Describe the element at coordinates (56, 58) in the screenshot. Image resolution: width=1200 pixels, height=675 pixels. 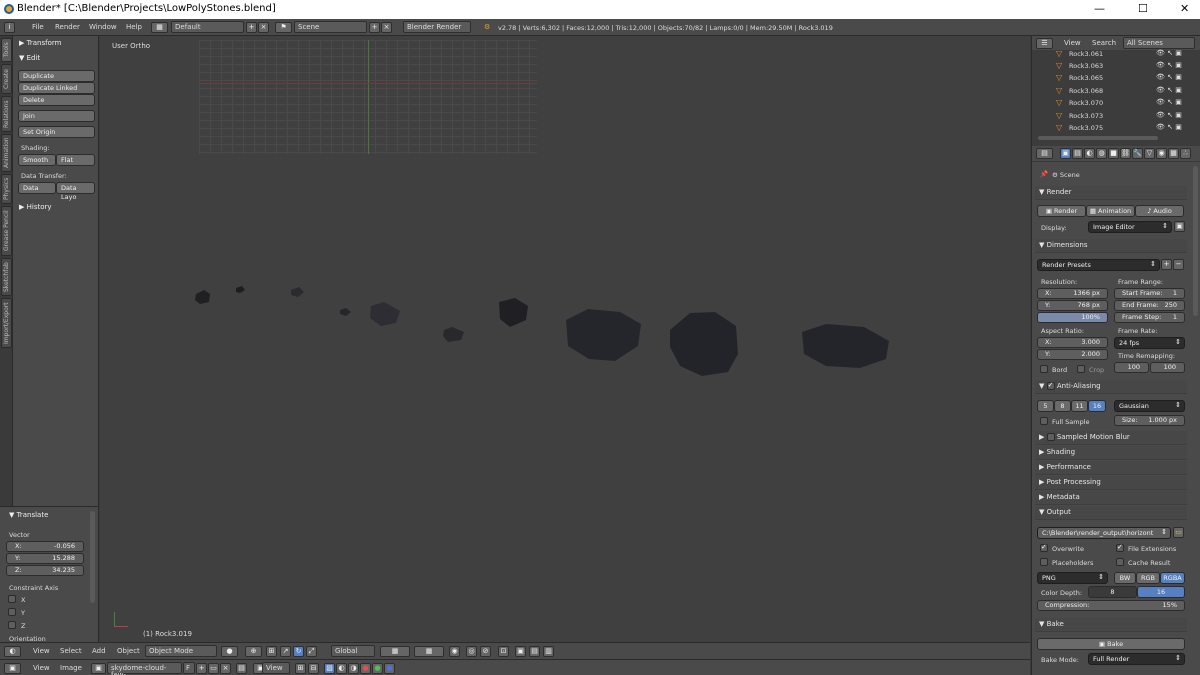
I see `panel-edit: ▼ Edit` at that location.